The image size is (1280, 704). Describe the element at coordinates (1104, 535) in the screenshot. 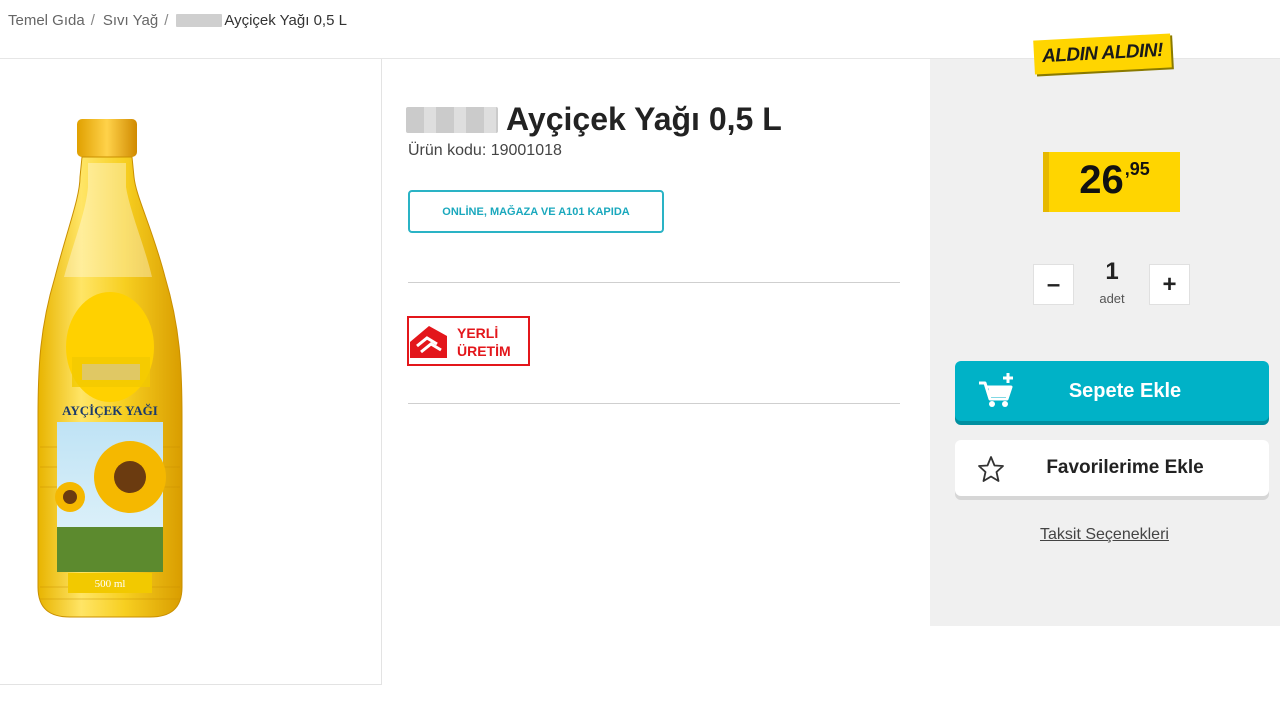

I see `installment-options-link: Taksit Seçenekleri` at that location.